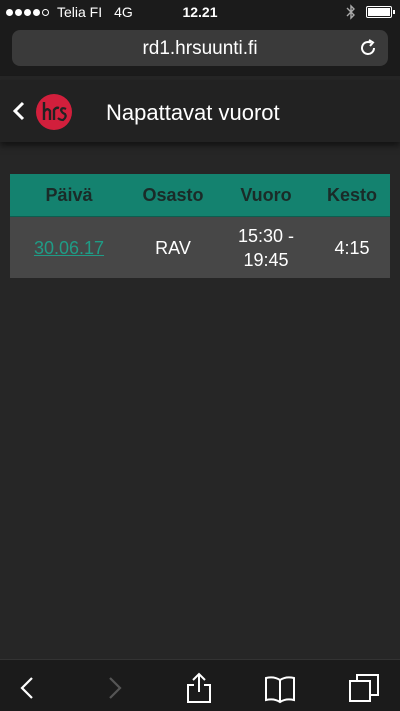 Image resolution: width=400 pixels, height=711 pixels. I want to click on page-title: Napattavat vuorot, so click(193, 112).